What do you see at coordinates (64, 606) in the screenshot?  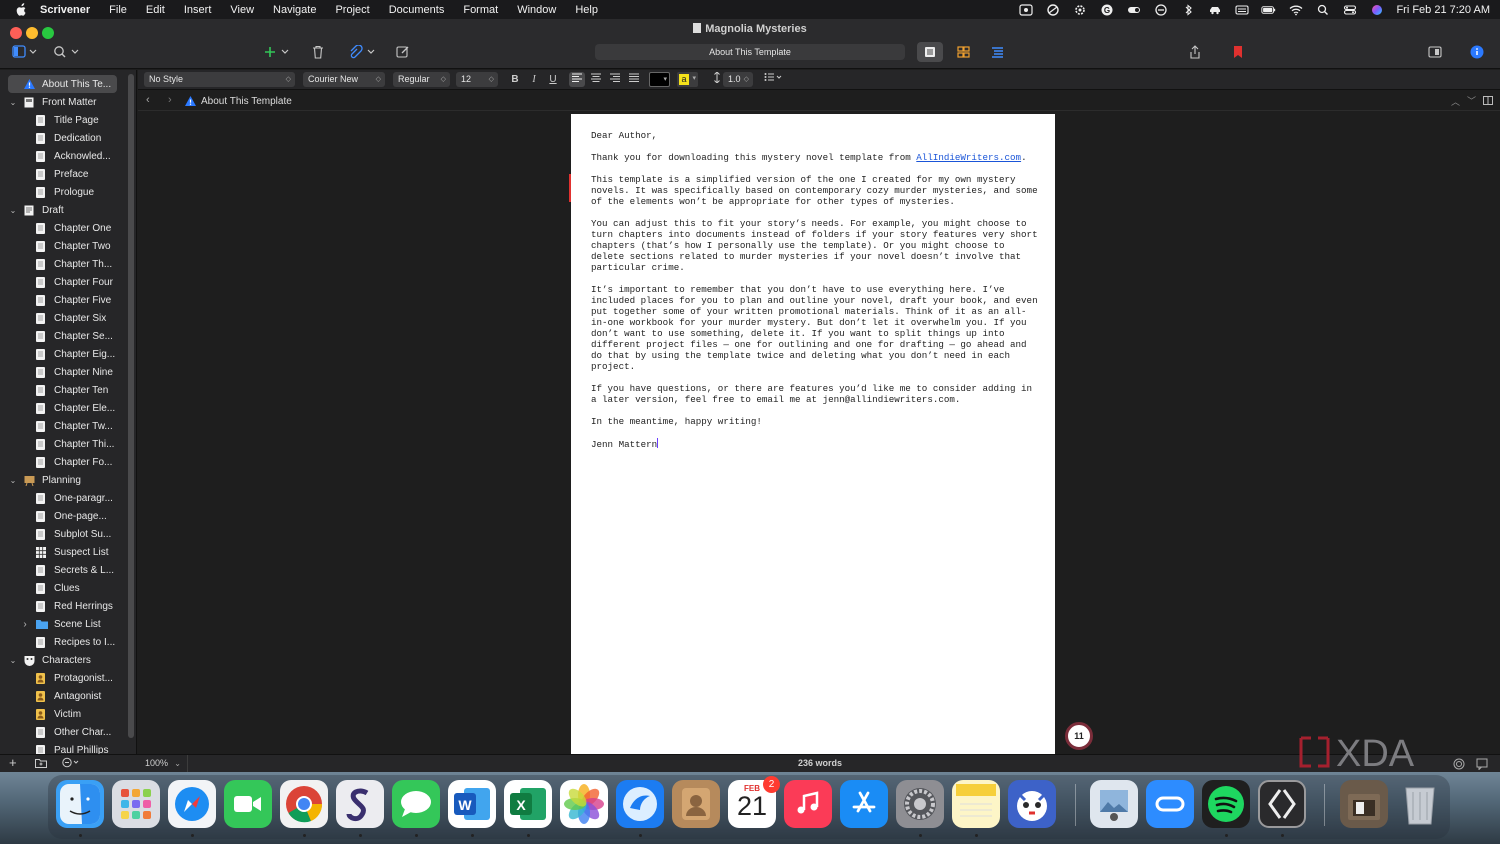 I see `binder-item: Red Herrings` at bounding box center [64, 606].